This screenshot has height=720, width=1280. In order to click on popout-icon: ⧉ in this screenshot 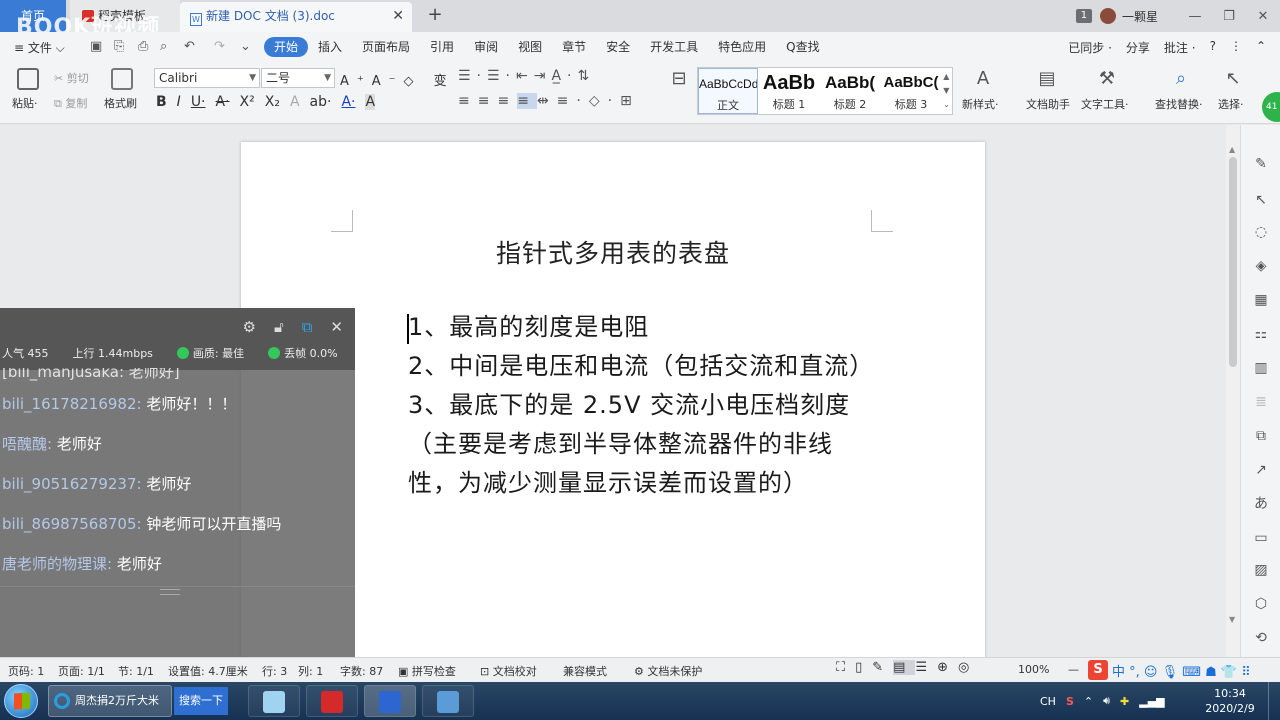, I will do `click(307, 327)`.